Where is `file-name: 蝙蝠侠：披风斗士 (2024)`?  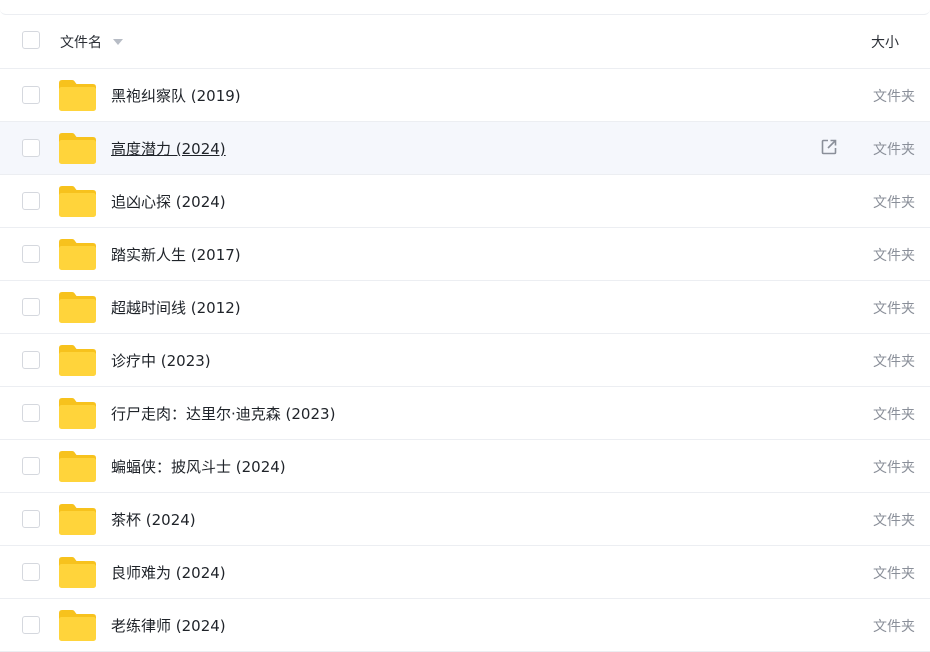
file-name: 蝙蝠侠：披风斗士 (2024) is located at coordinates (198, 466).